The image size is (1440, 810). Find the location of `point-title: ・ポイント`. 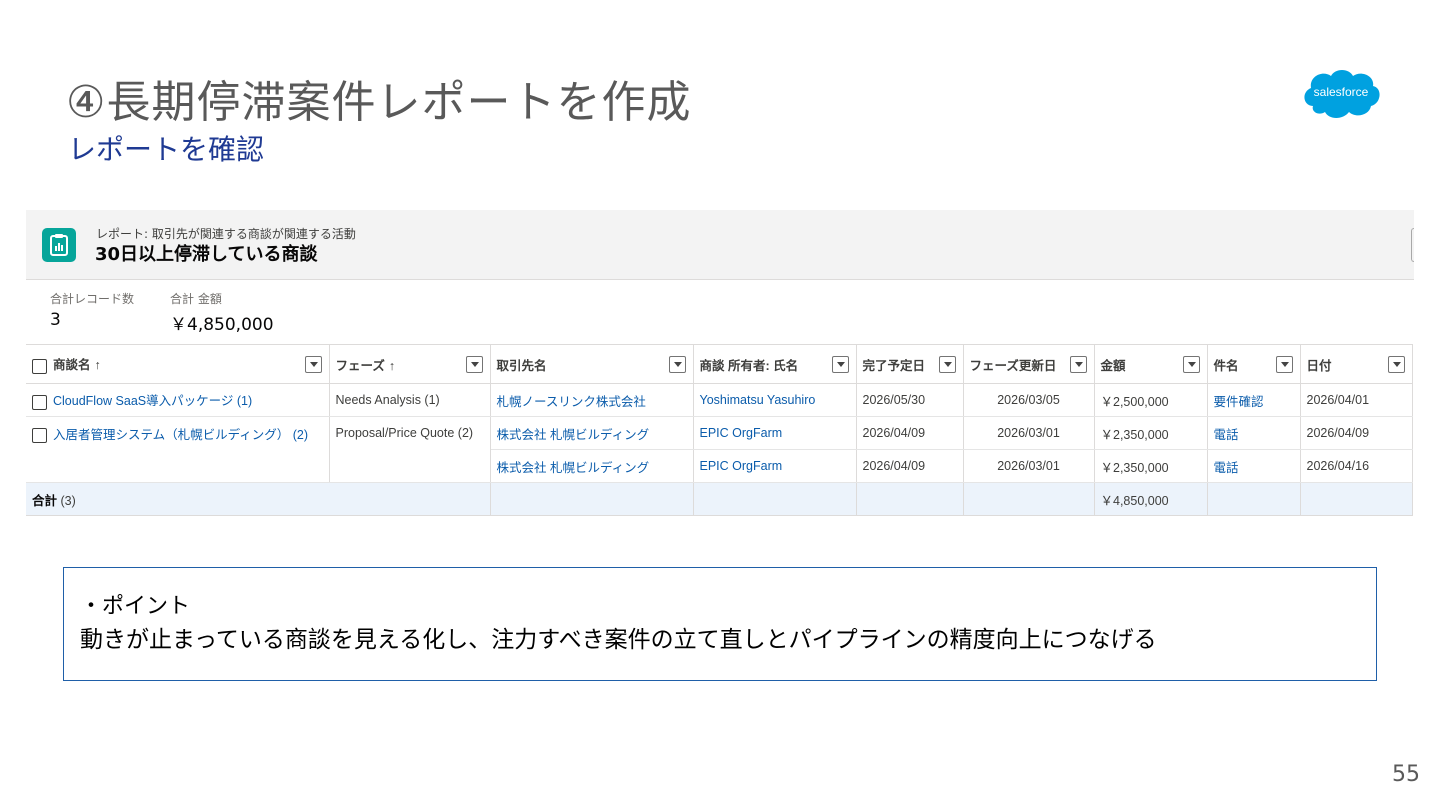

point-title: ・ポイント is located at coordinates (135, 606).